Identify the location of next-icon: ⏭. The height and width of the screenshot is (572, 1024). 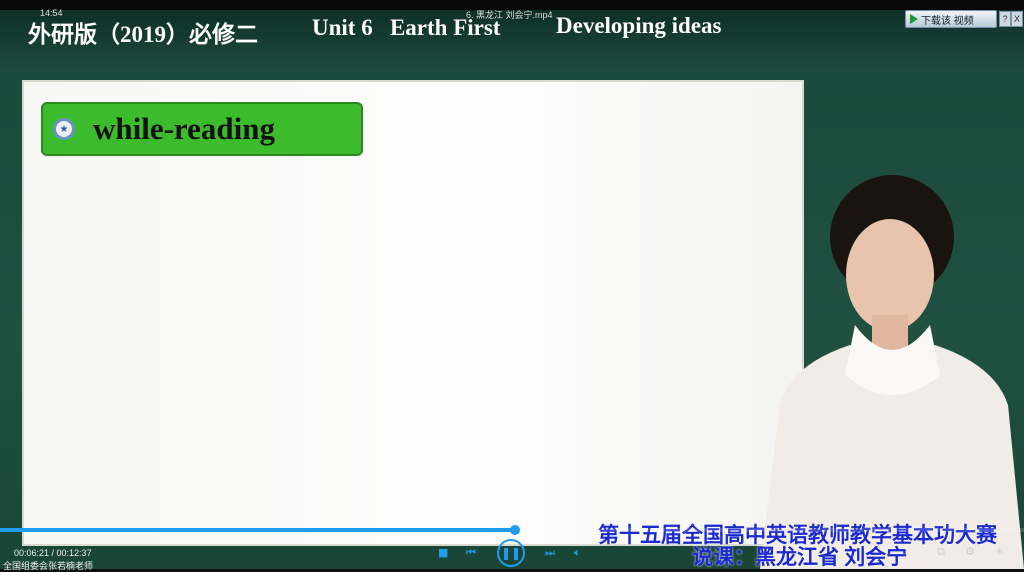
(550, 553).